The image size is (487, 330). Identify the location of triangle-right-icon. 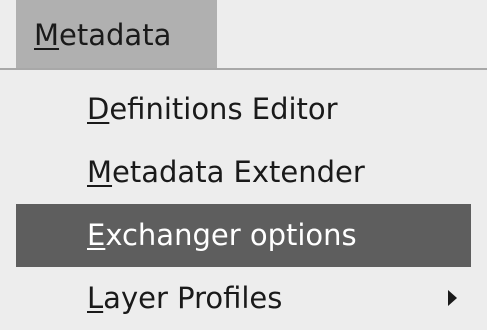
(452, 298).